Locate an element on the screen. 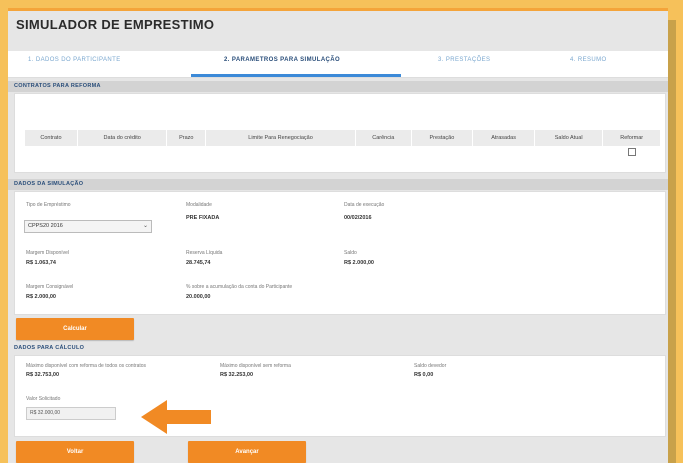  calc-header: DADOS PARA CÁLCULO is located at coordinates (49, 348).